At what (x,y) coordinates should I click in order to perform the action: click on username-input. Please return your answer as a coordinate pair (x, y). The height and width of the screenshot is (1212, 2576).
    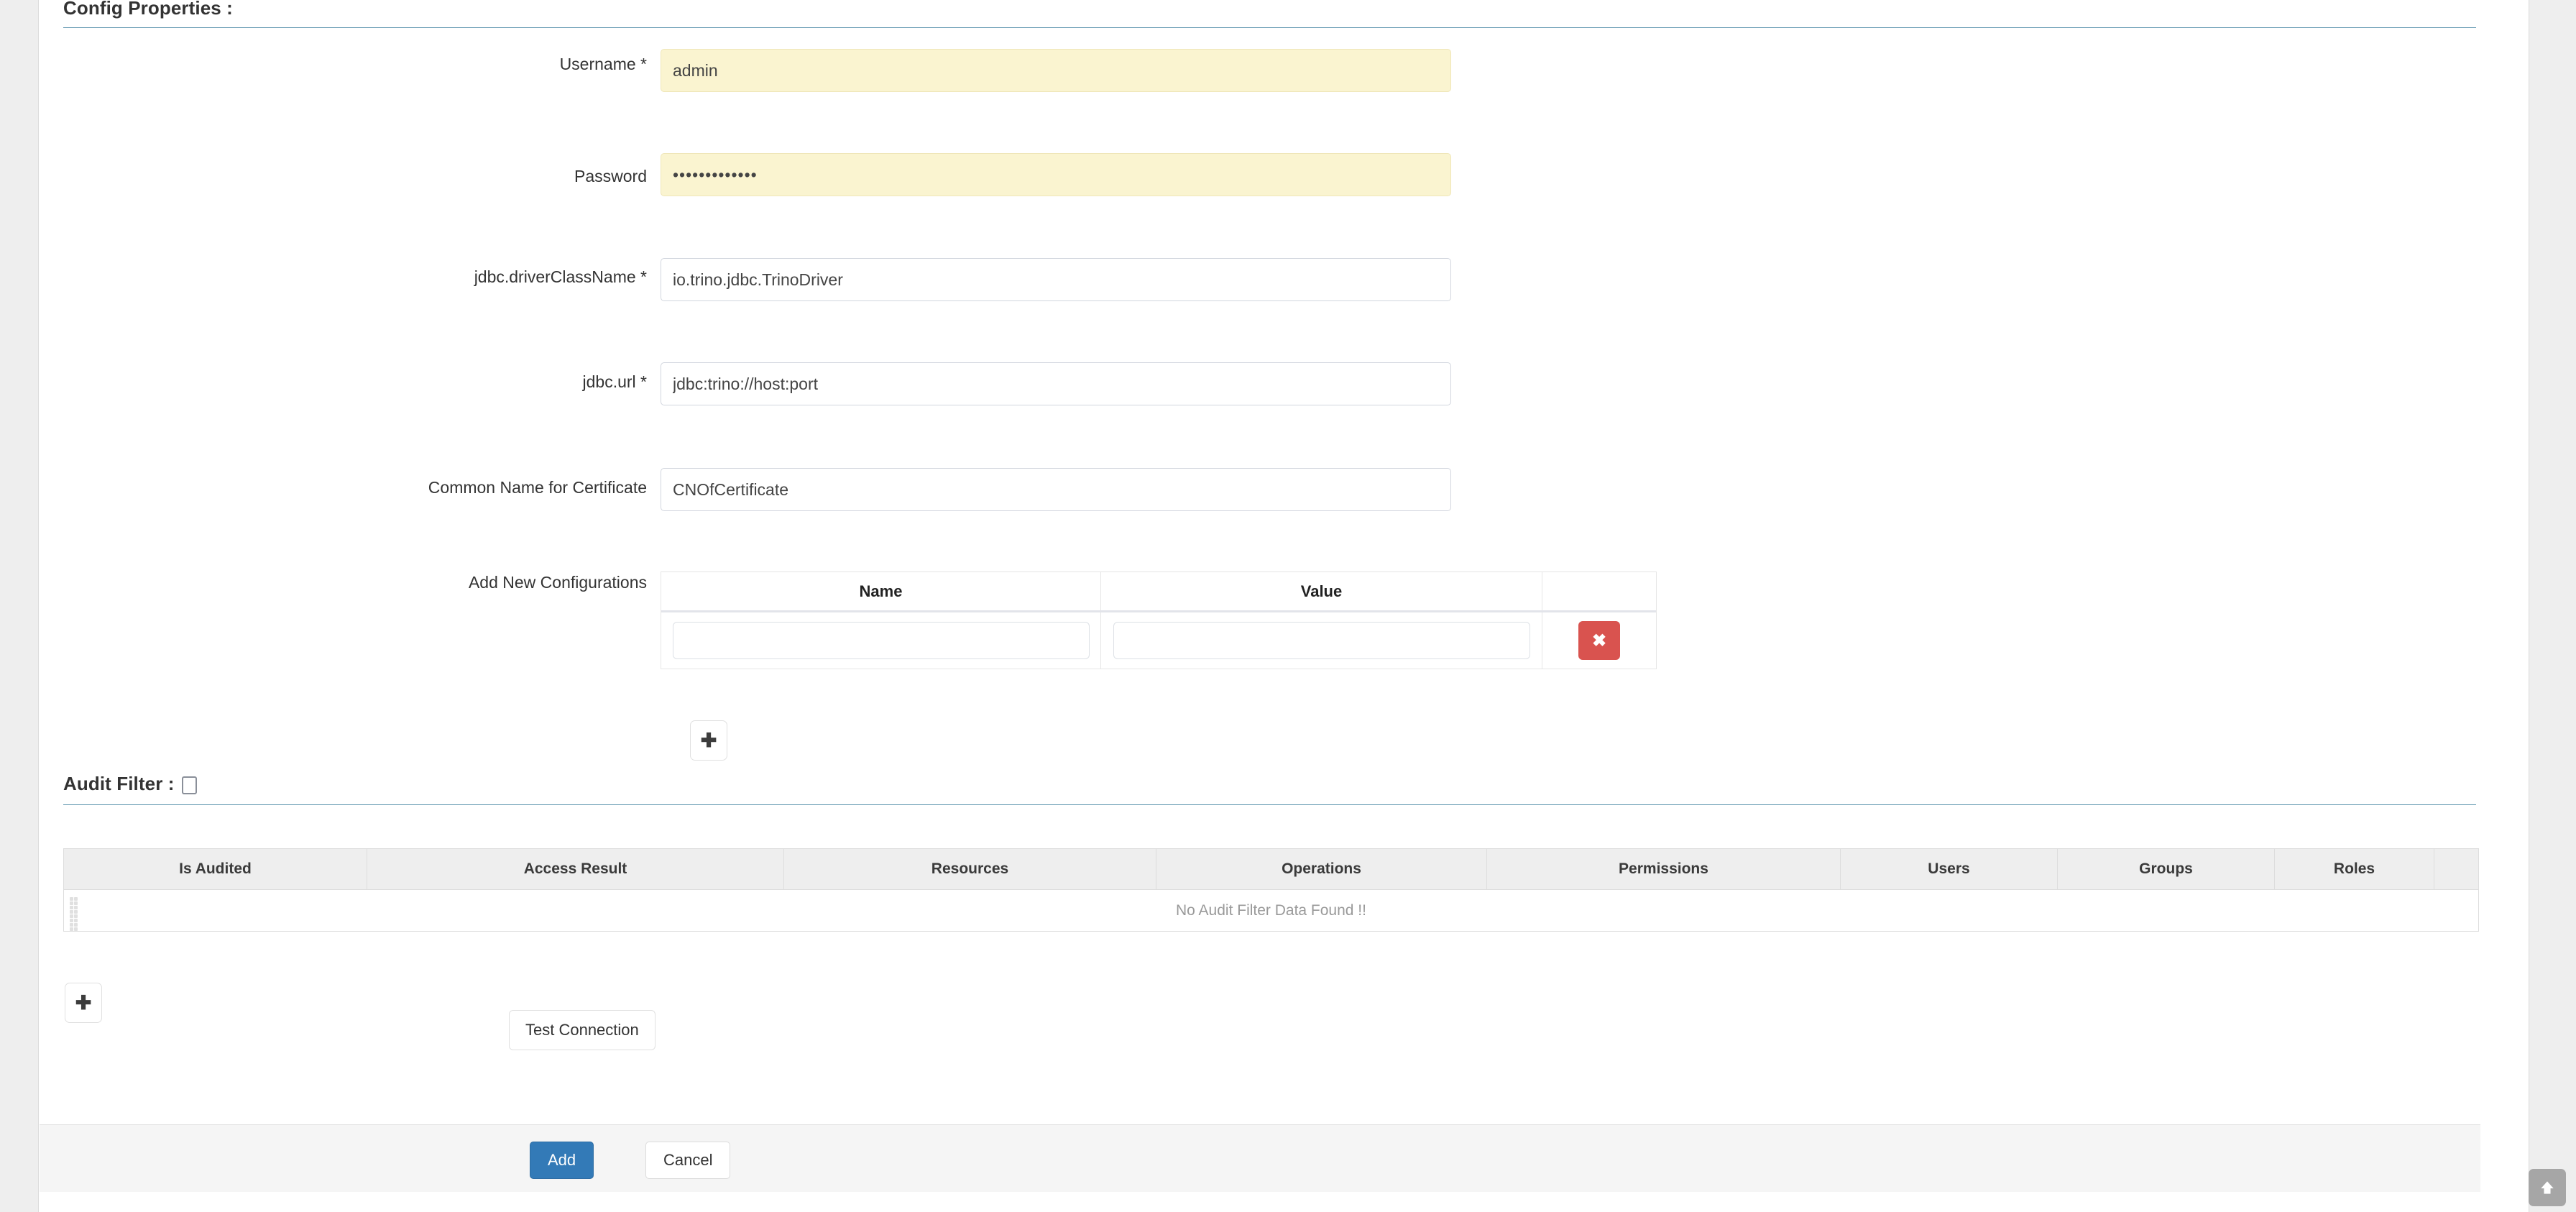
    Looking at the image, I should click on (1056, 70).